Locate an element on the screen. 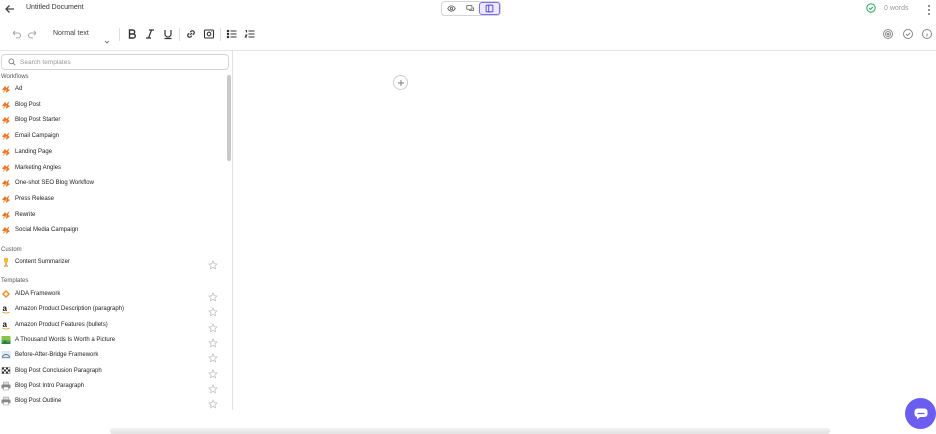  list-item: Blog Post is located at coordinates (111, 105).